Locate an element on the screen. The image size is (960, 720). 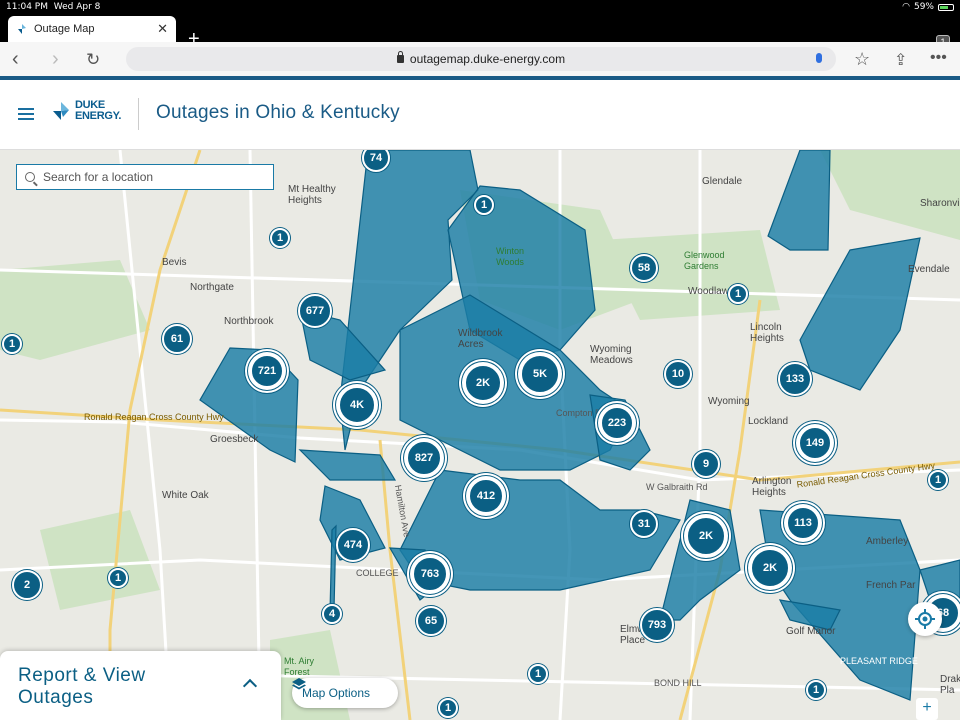
duke-energy-favicon-icon is located at coordinates (22, 29).